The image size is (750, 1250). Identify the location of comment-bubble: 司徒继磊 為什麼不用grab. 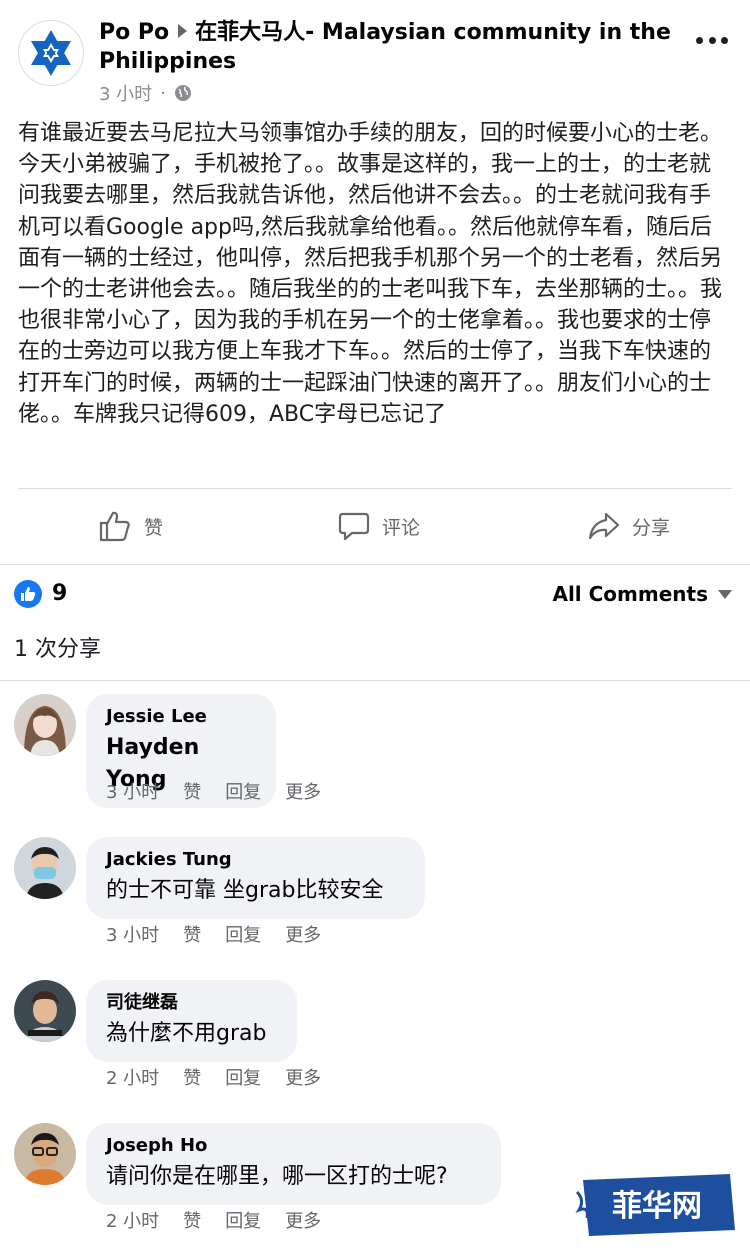
(191, 1021).